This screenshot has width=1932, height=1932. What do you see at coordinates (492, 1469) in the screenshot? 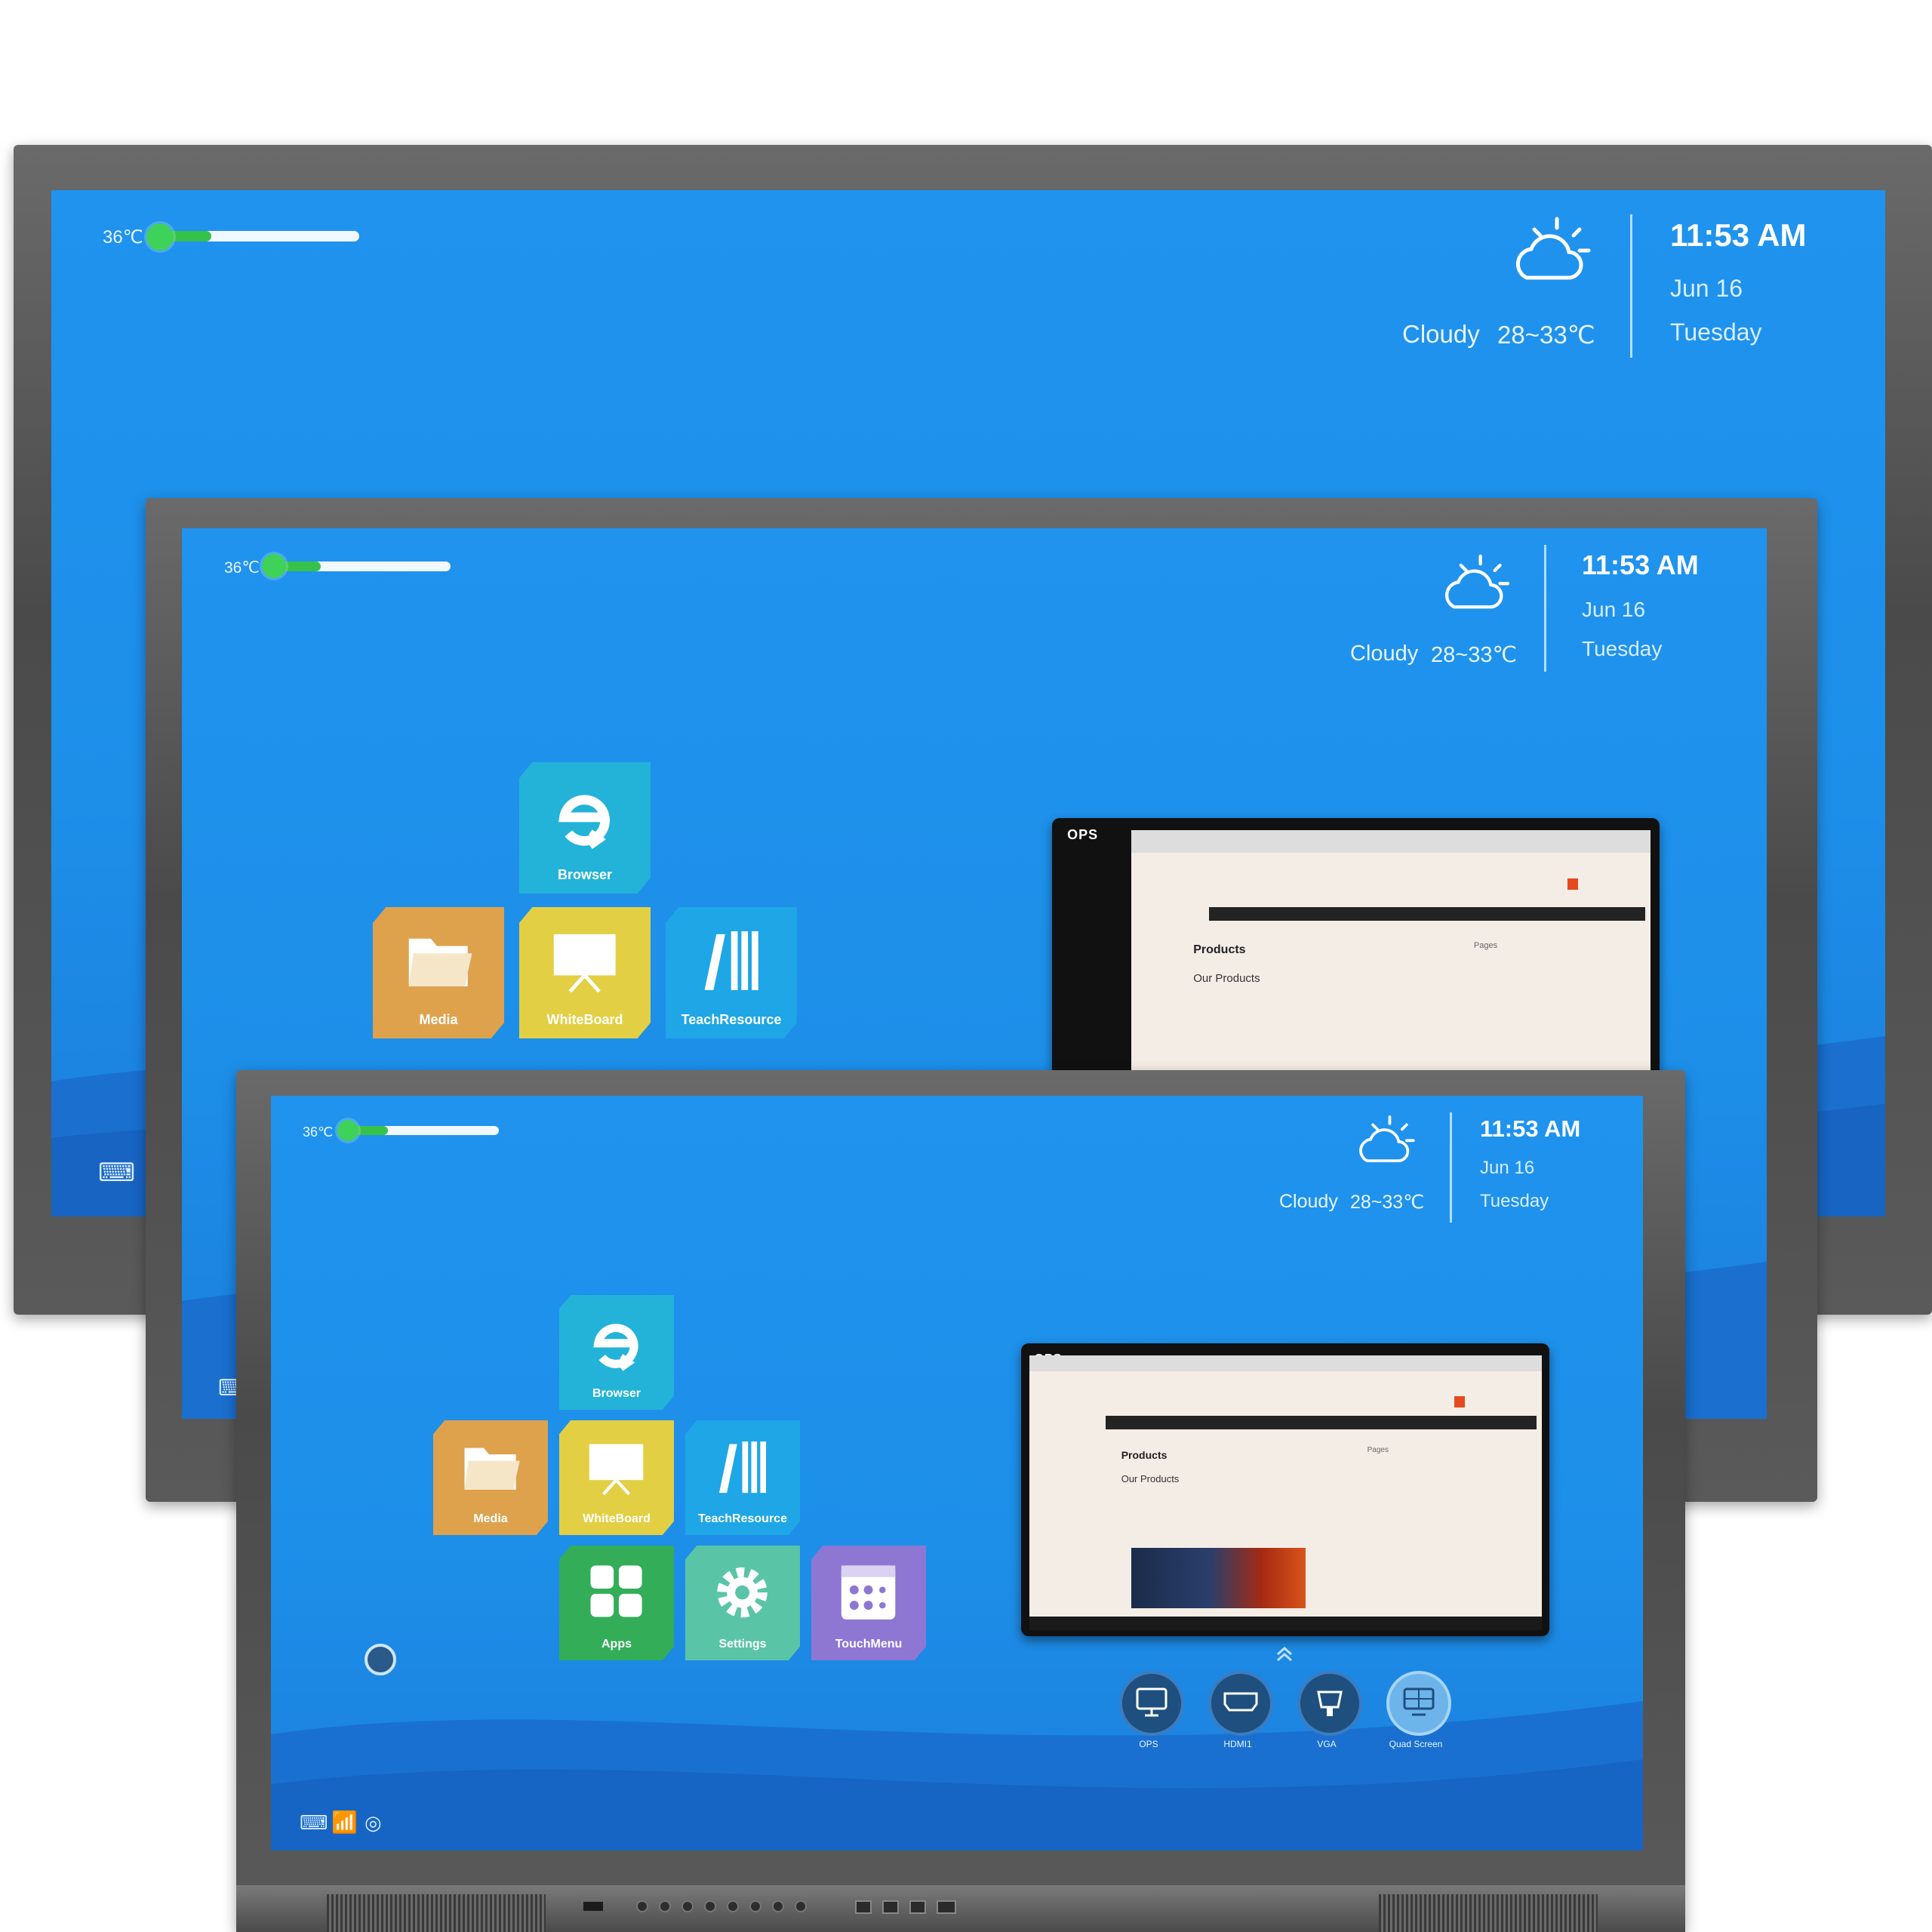
I see `folder-icon` at bounding box center [492, 1469].